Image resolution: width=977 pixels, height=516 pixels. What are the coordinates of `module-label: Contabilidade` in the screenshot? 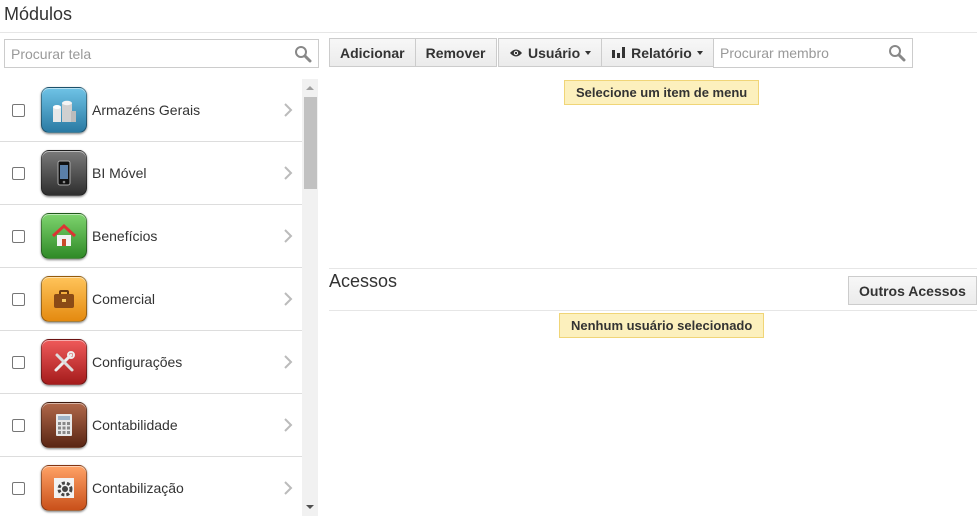 It's located at (135, 425).